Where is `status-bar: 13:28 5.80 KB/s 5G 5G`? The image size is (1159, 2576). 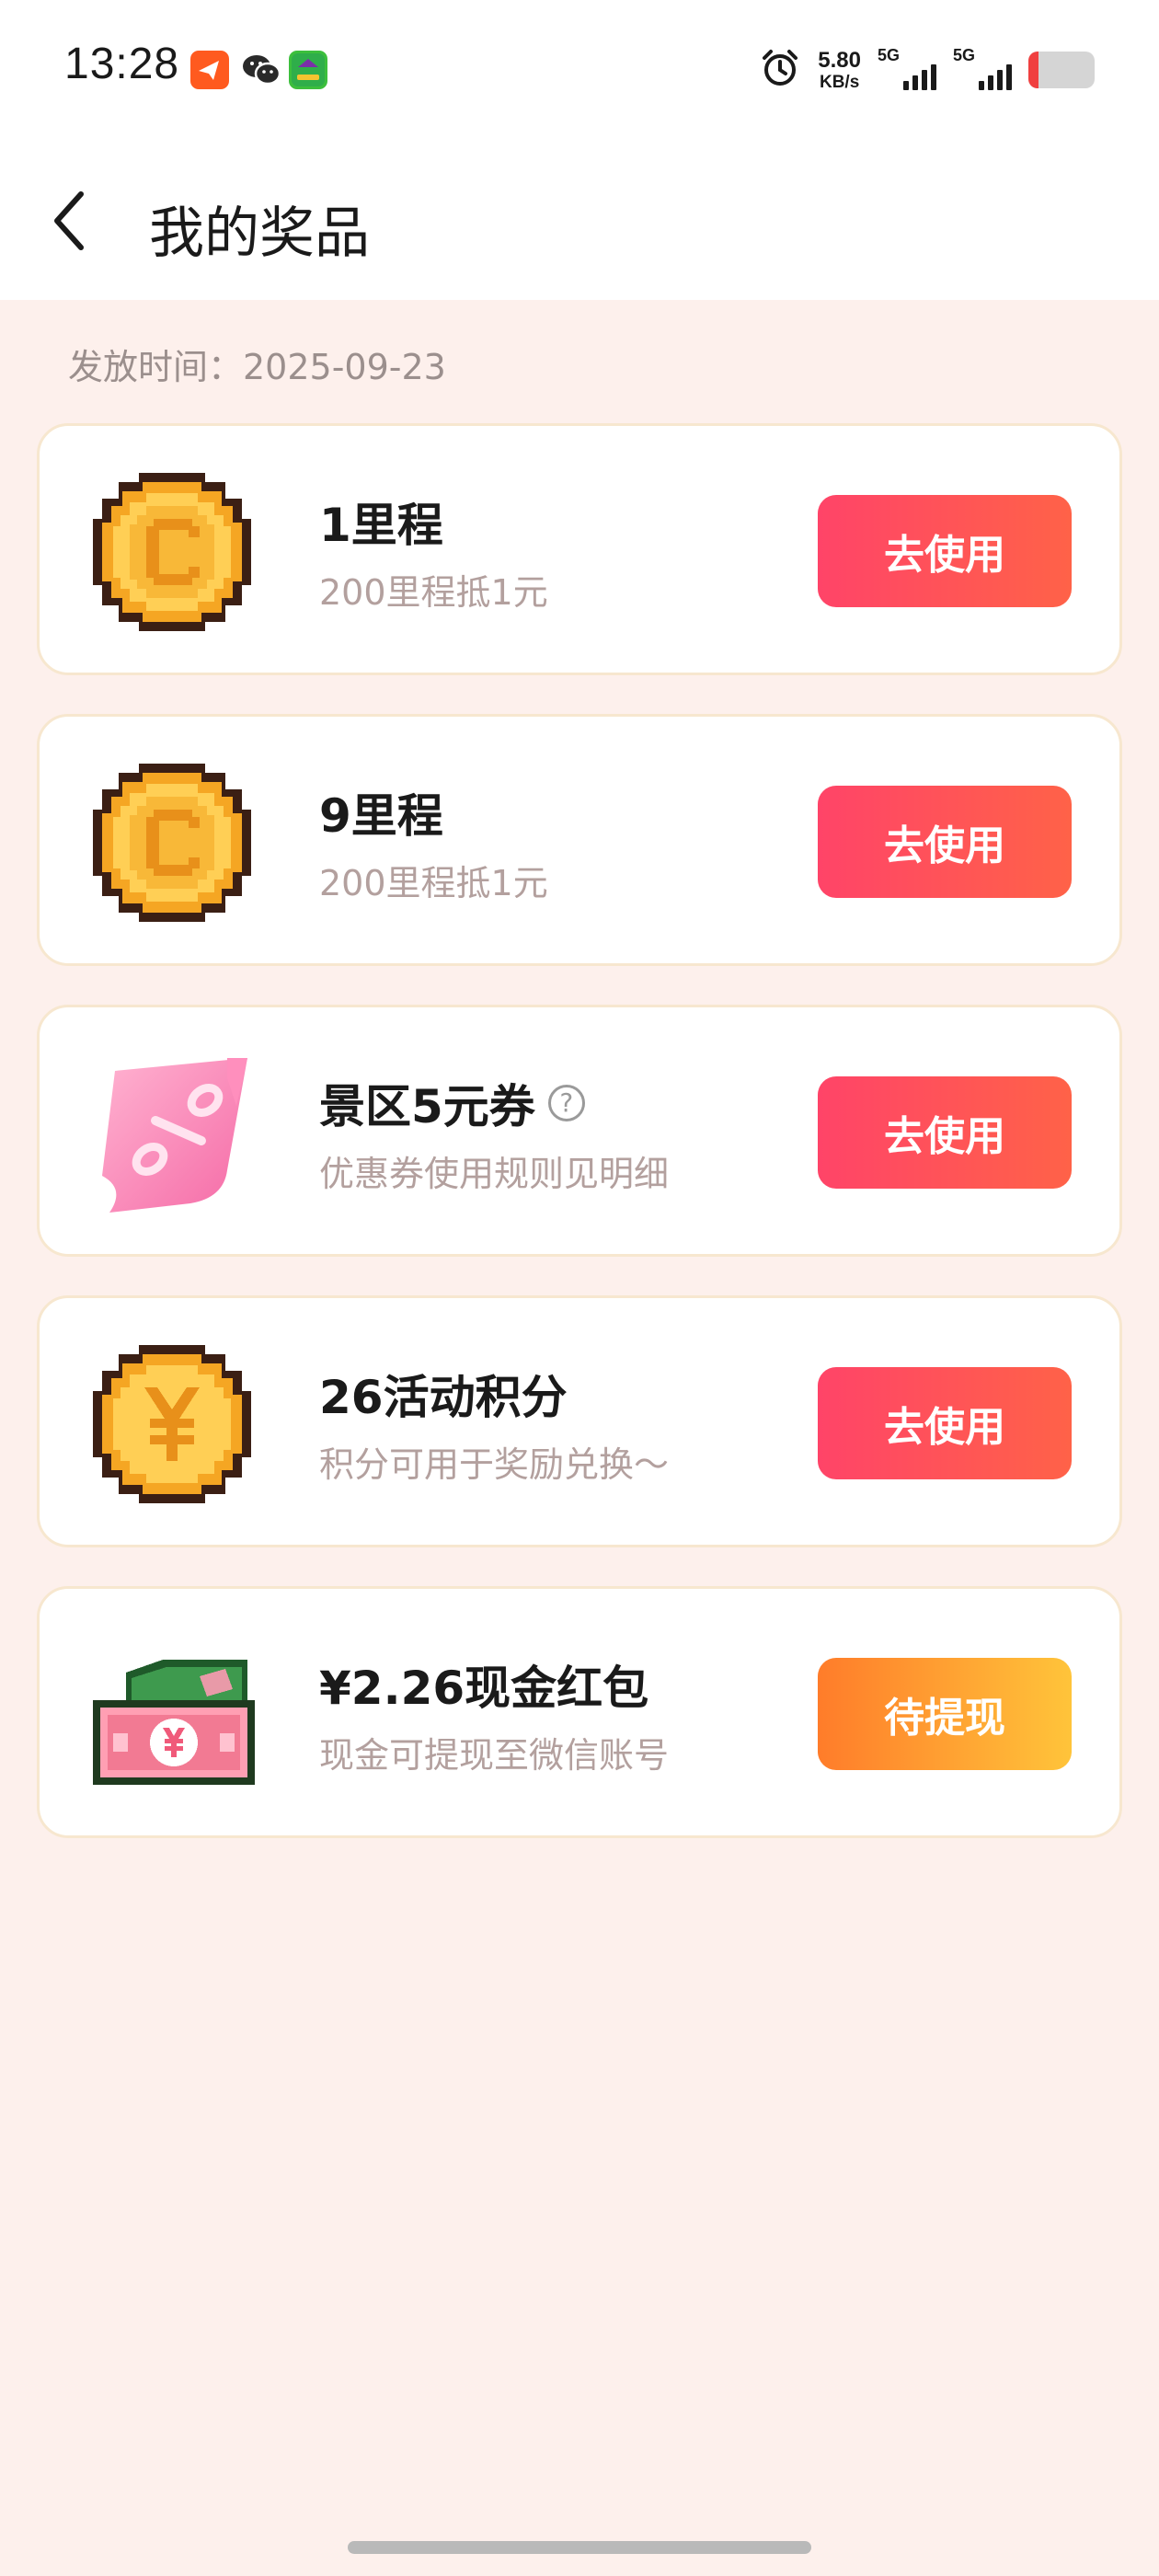 status-bar: 13:28 5.80 KB/s 5G 5G is located at coordinates (579, 73).